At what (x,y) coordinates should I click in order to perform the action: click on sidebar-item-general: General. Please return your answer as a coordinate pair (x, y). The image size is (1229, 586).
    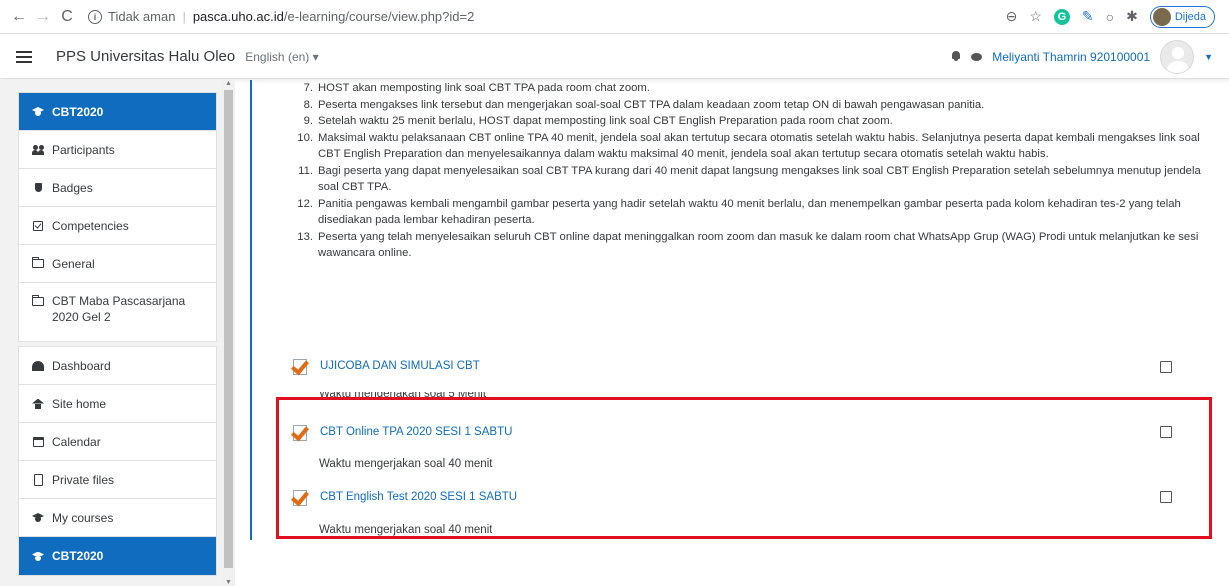
    Looking at the image, I should click on (117, 264).